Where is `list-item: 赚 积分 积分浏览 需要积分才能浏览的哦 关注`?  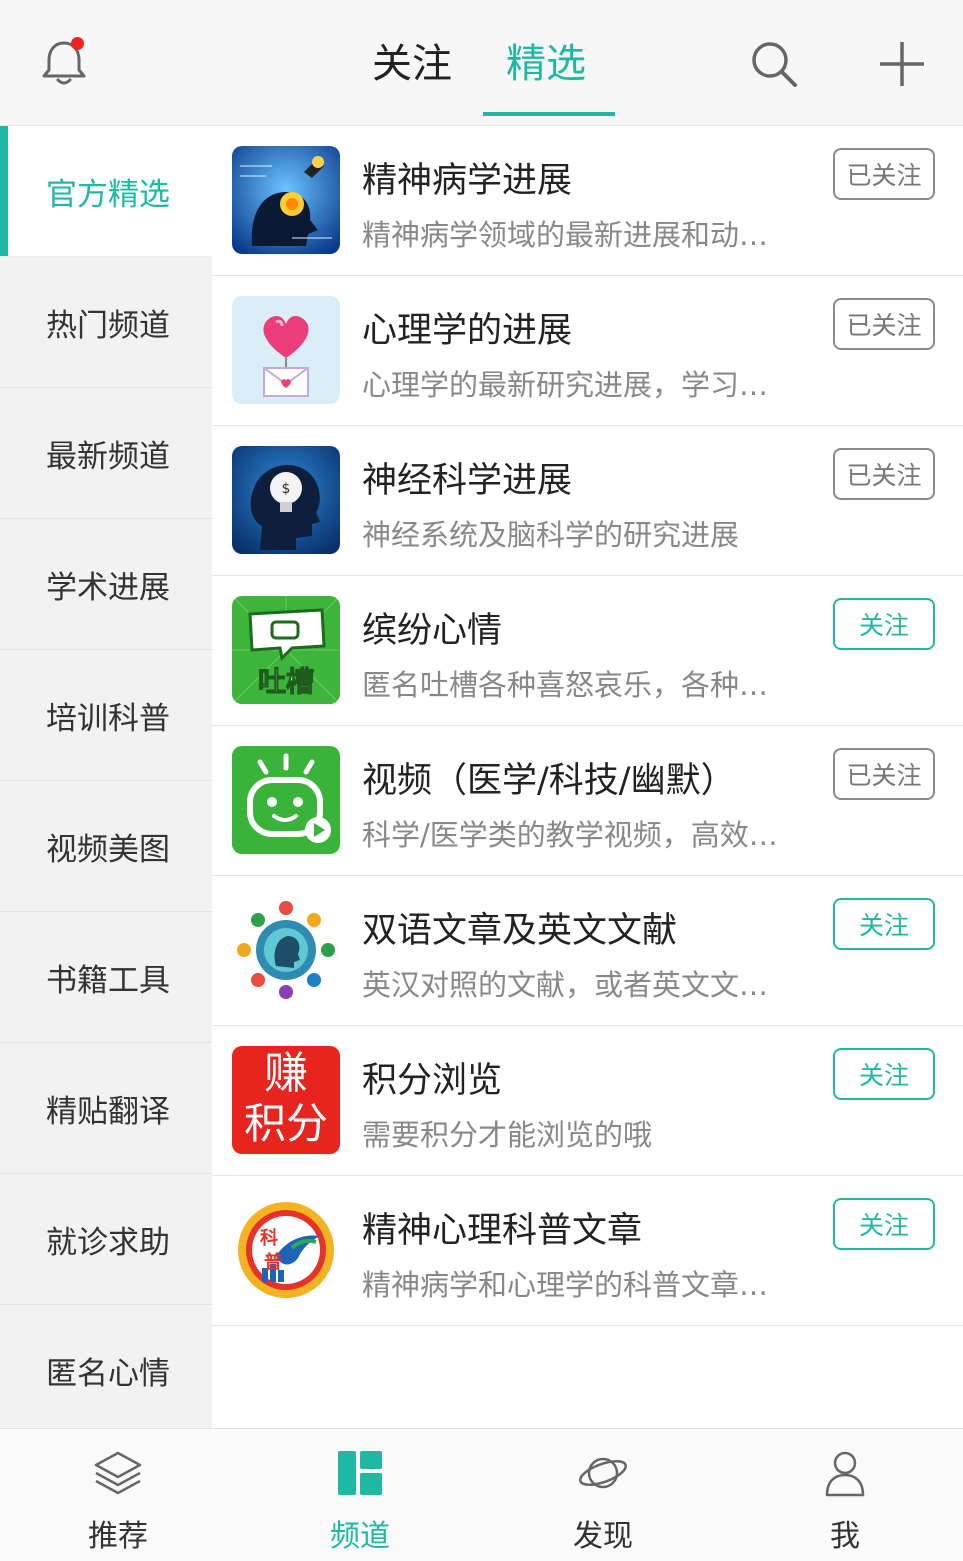
list-item: 赚 积分 积分浏览 需要积分才能浏览的哦 关注 is located at coordinates (587, 1101).